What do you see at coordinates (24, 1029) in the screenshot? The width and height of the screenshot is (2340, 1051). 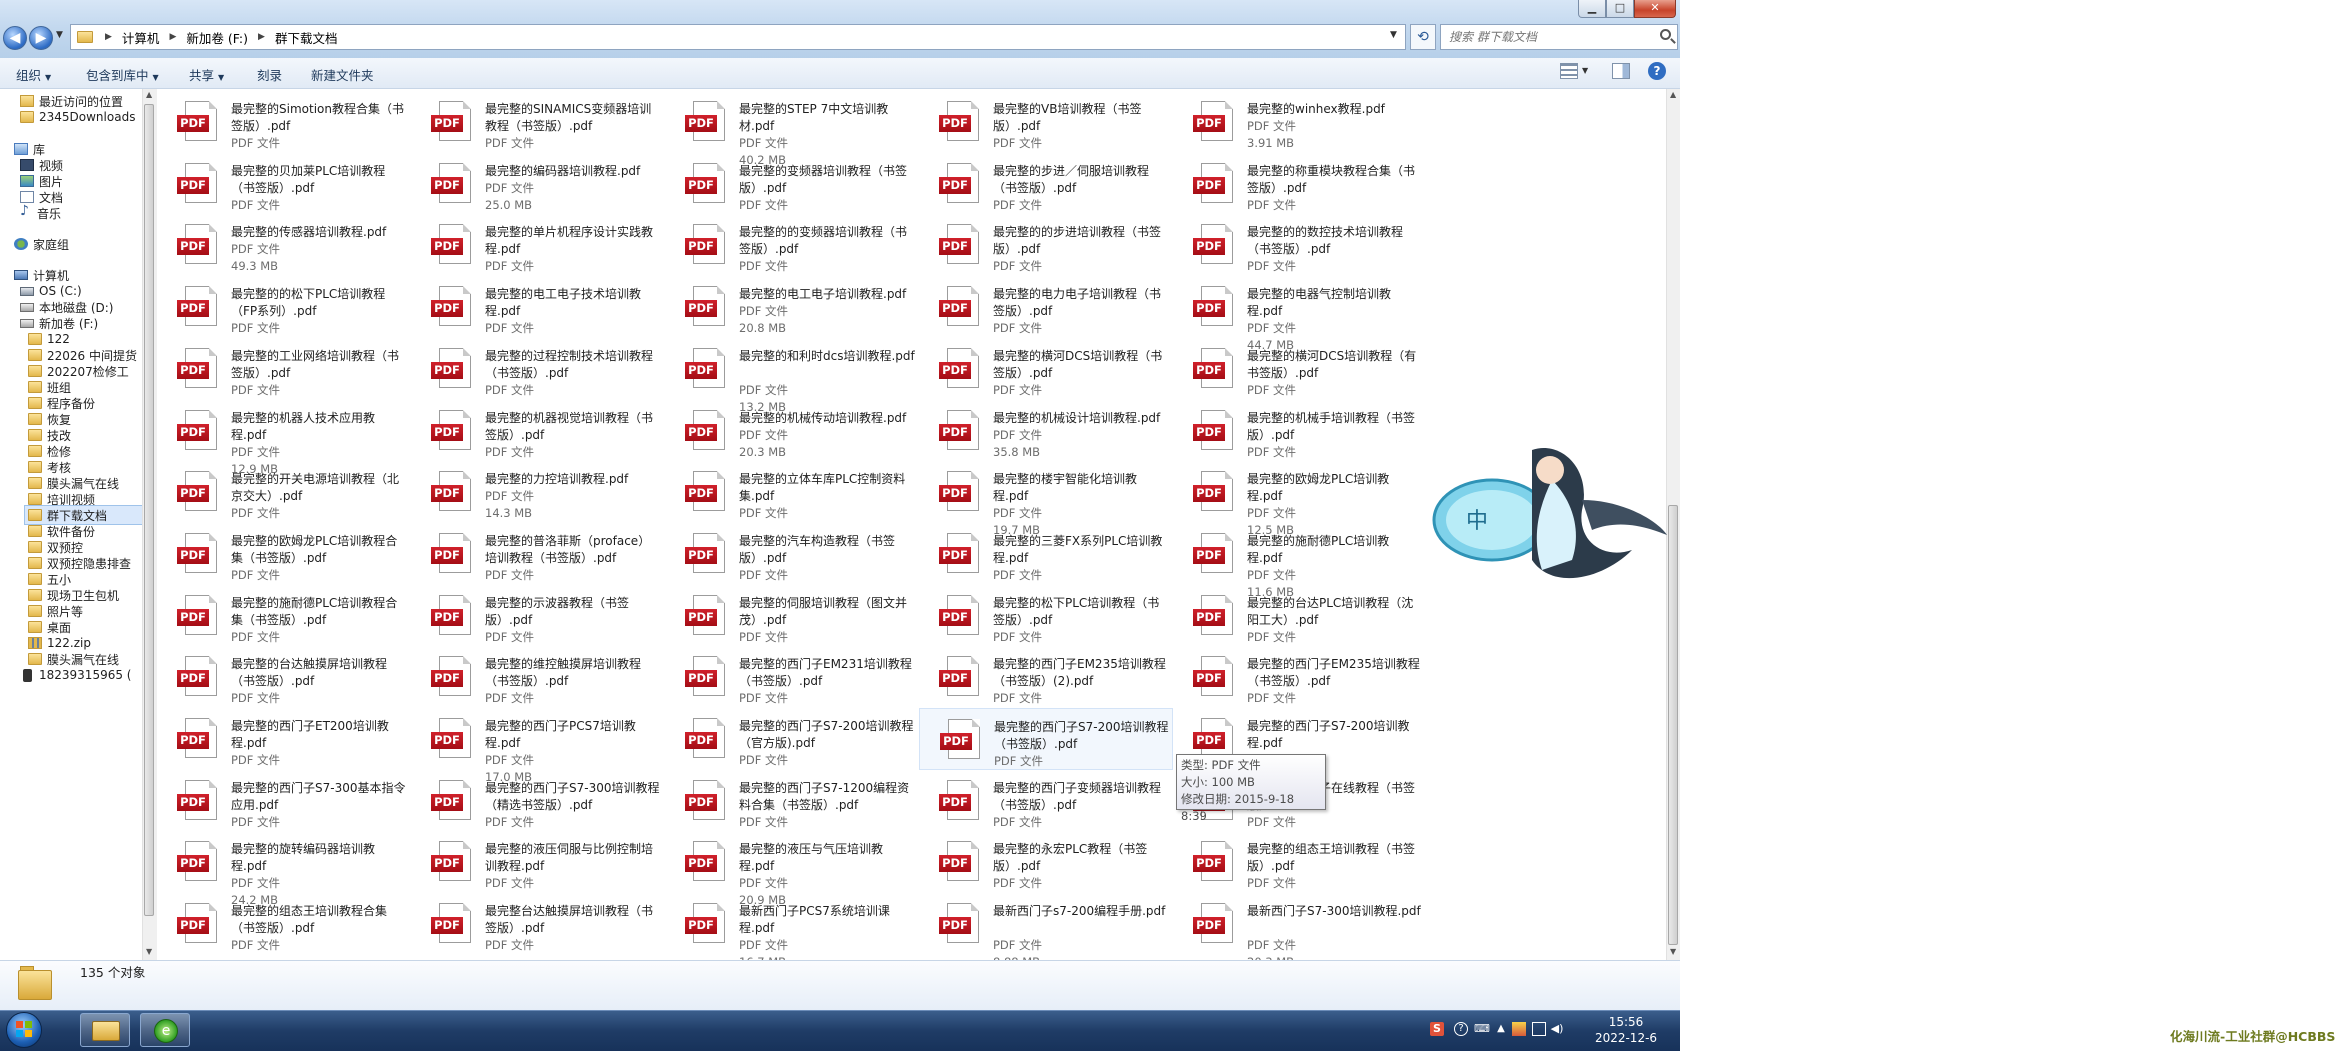 I see `windows-logo-icon` at bounding box center [24, 1029].